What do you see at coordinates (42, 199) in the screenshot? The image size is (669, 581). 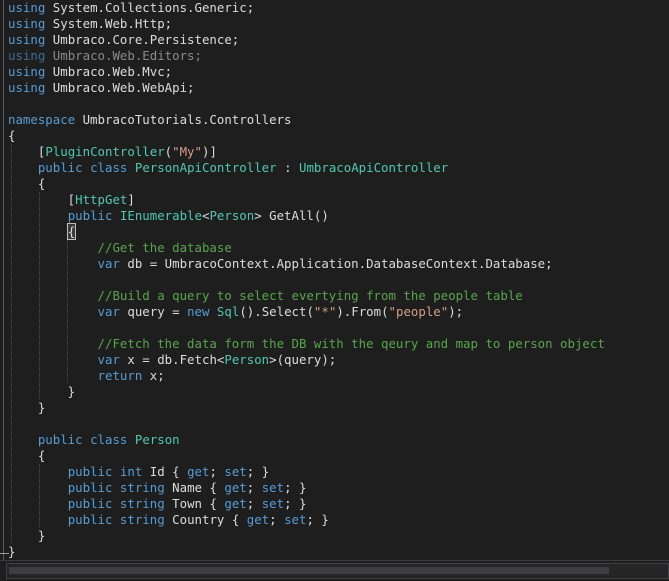 I see `code-token: [` at bounding box center [42, 199].